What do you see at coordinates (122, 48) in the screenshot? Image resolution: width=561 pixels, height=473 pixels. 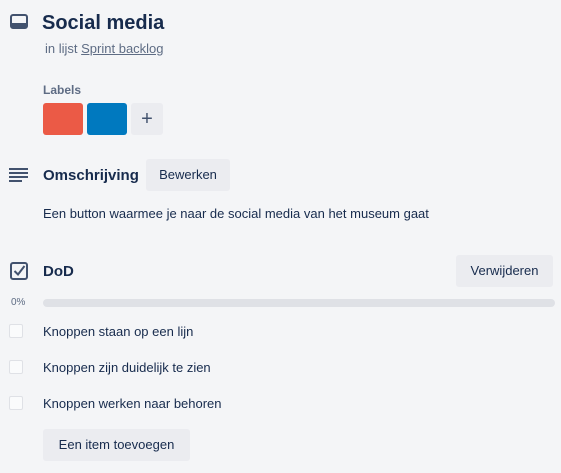 I see `list-link: Sprint backlog` at bounding box center [122, 48].